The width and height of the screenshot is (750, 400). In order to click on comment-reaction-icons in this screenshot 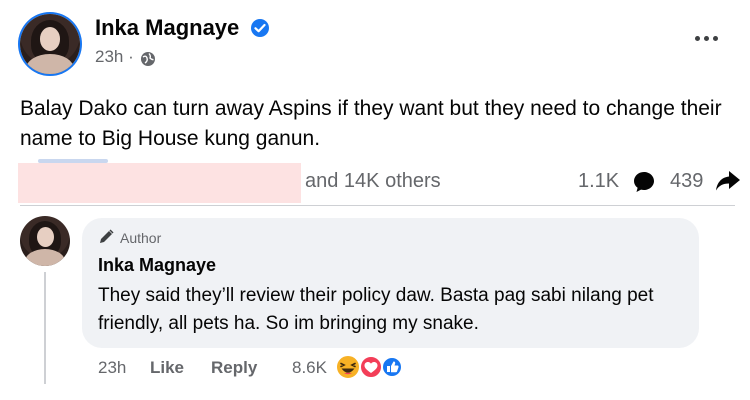, I will do `click(373, 367)`.